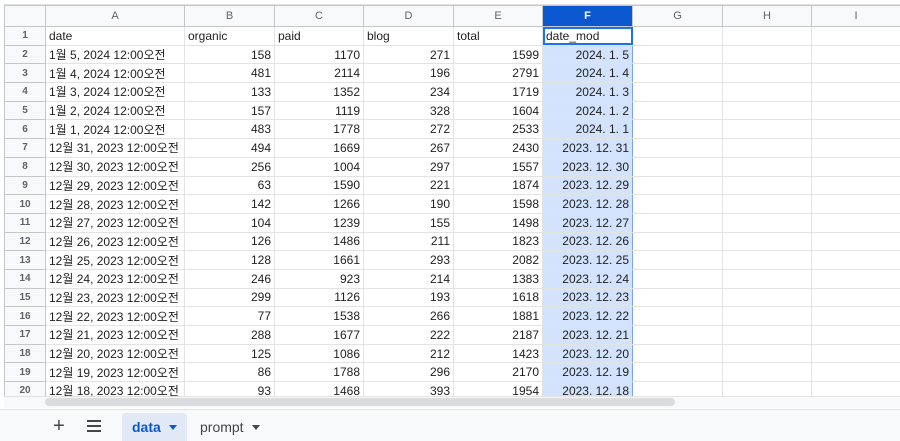 The width and height of the screenshot is (900, 441). What do you see at coordinates (229, 16) in the screenshot?
I see `column-header-b: B` at bounding box center [229, 16].